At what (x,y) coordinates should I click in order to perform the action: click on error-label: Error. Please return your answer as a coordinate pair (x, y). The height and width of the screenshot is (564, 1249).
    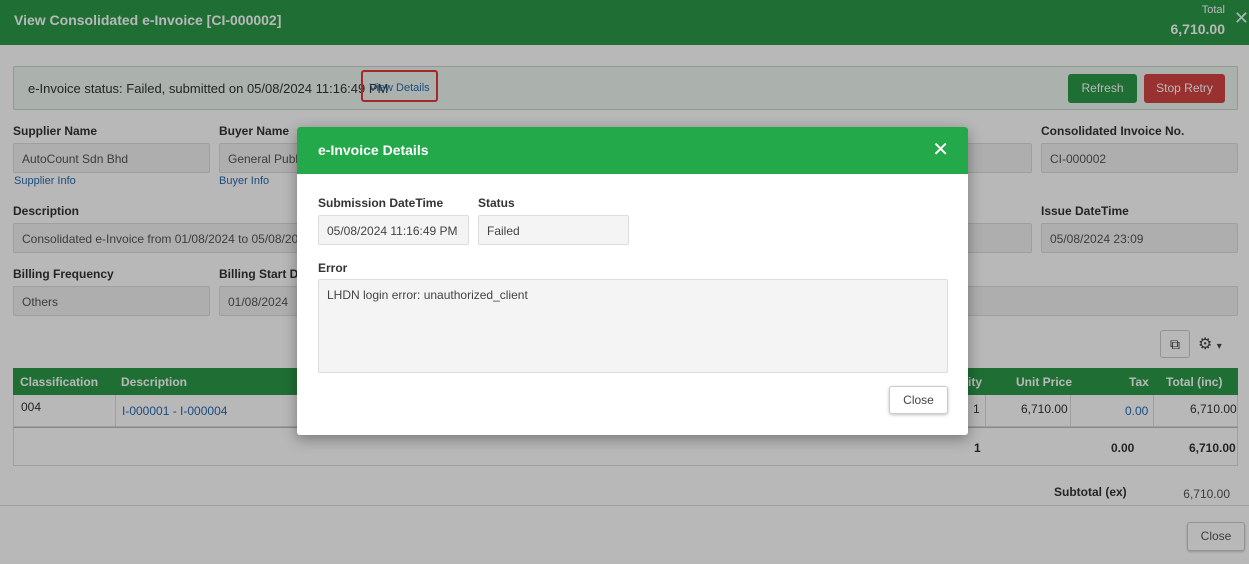
    Looking at the image, I should click on (333, 268).